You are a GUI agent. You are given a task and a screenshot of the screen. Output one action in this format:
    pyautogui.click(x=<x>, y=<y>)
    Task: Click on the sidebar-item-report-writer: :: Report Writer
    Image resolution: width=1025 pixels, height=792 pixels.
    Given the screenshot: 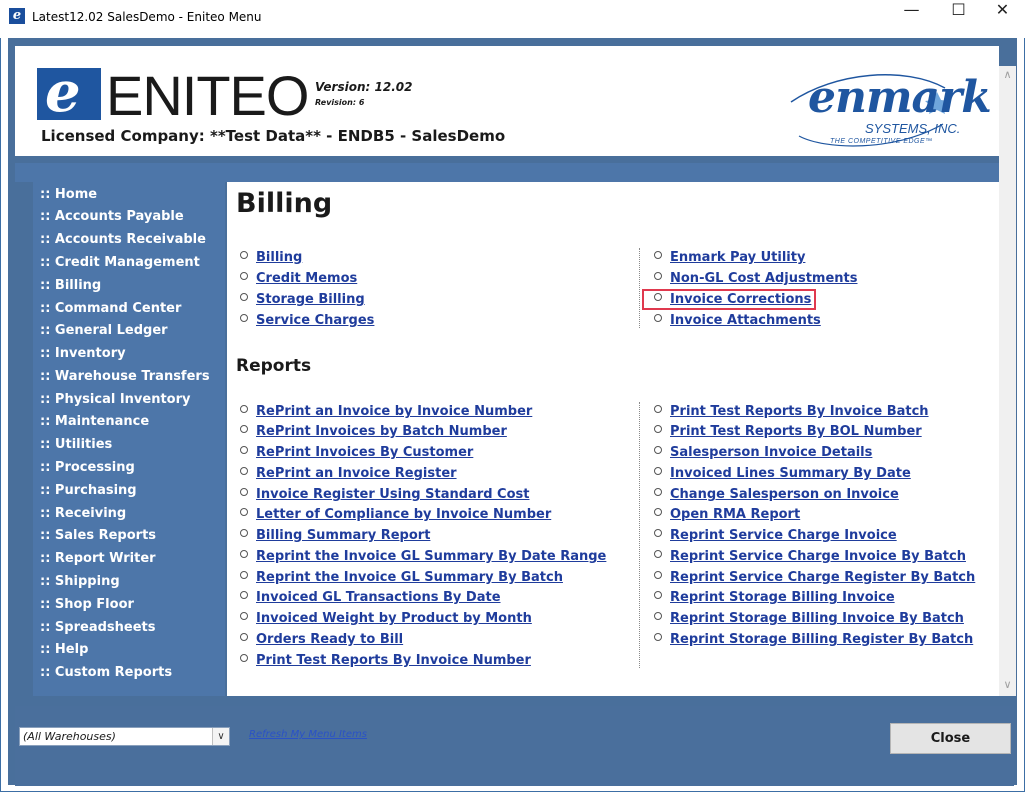 What is the action you would take?
    pyautogui.click(x=98, y=558)
    